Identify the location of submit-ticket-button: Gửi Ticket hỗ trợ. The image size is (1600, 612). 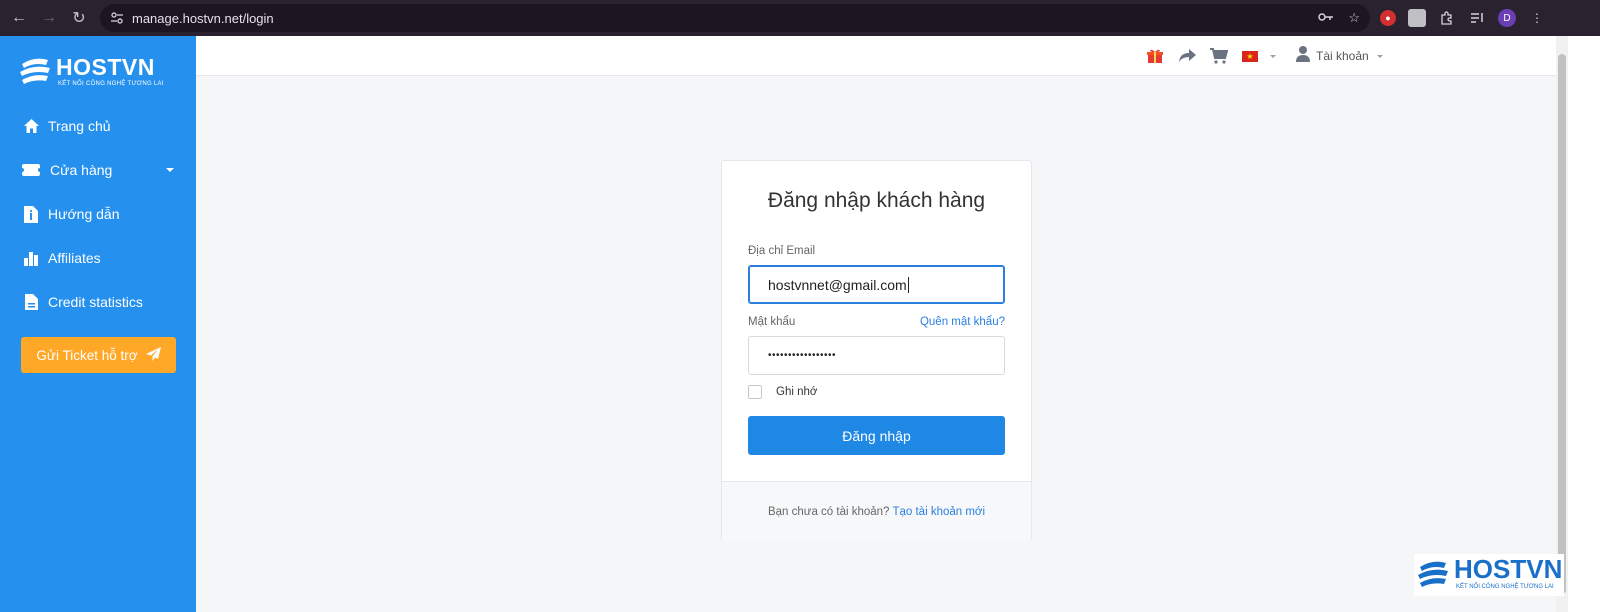
(98, 355).